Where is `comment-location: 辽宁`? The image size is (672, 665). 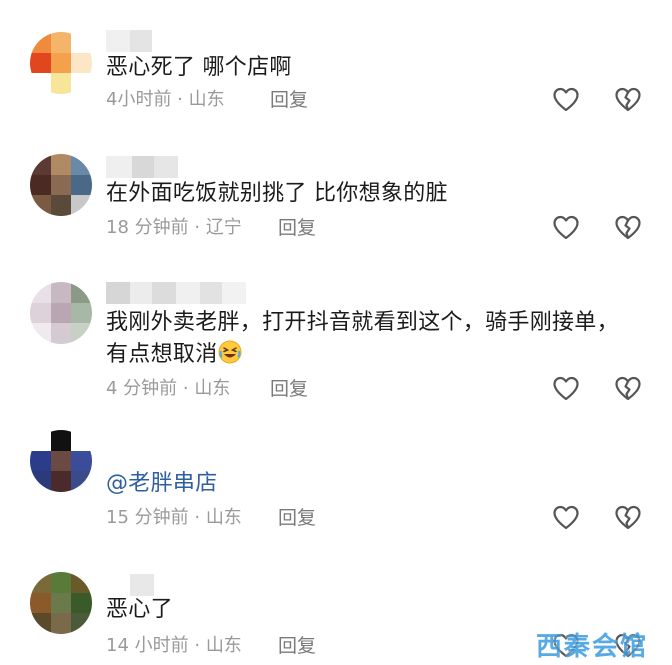 comment-location: 辽宁 is located at coordinates (223, 227).